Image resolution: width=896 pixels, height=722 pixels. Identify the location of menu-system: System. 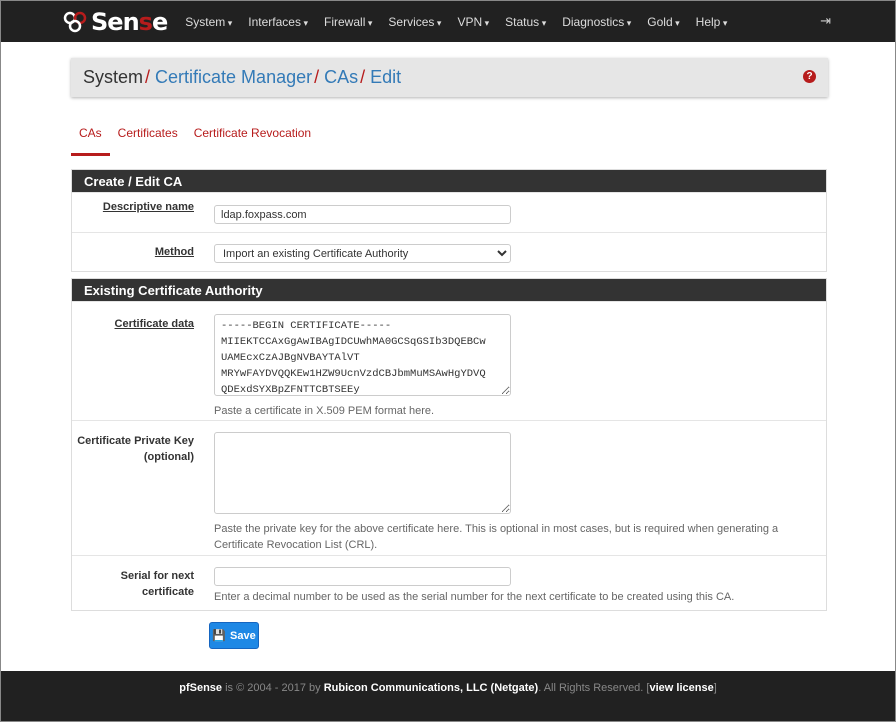
(208, 22).